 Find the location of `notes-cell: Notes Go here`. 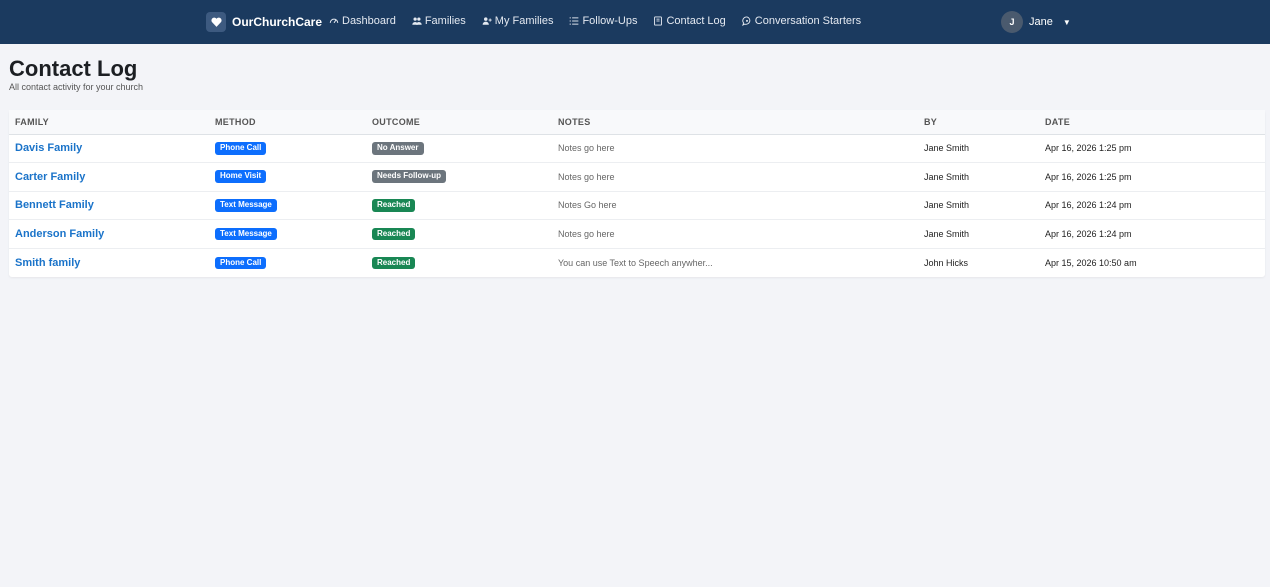

notes-cell: Notes Go here is located at coordinates (735, 206).